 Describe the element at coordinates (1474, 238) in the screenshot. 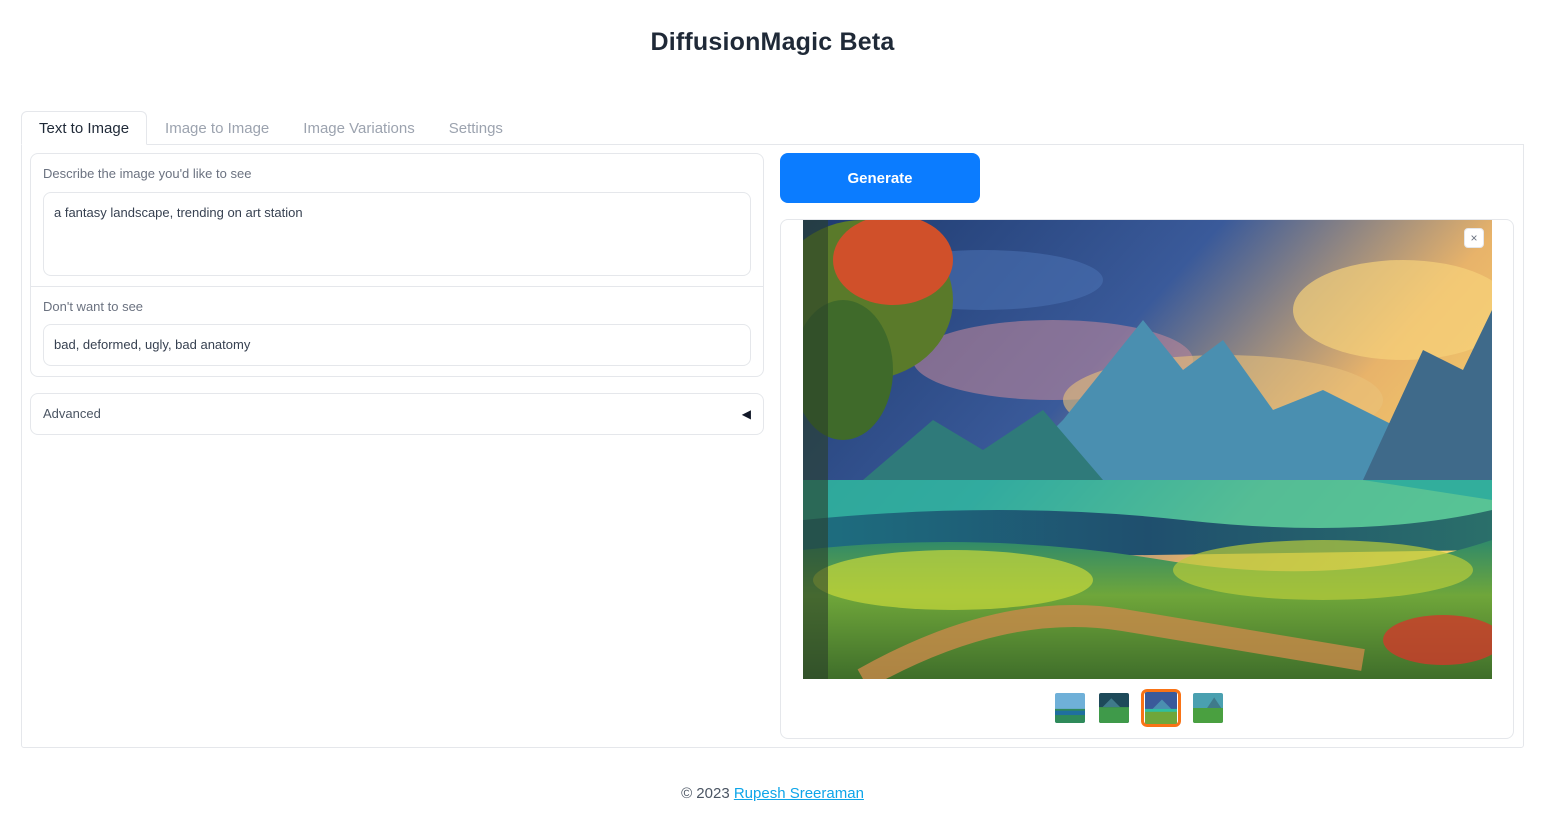

I see `close-icon: ×` at that location.